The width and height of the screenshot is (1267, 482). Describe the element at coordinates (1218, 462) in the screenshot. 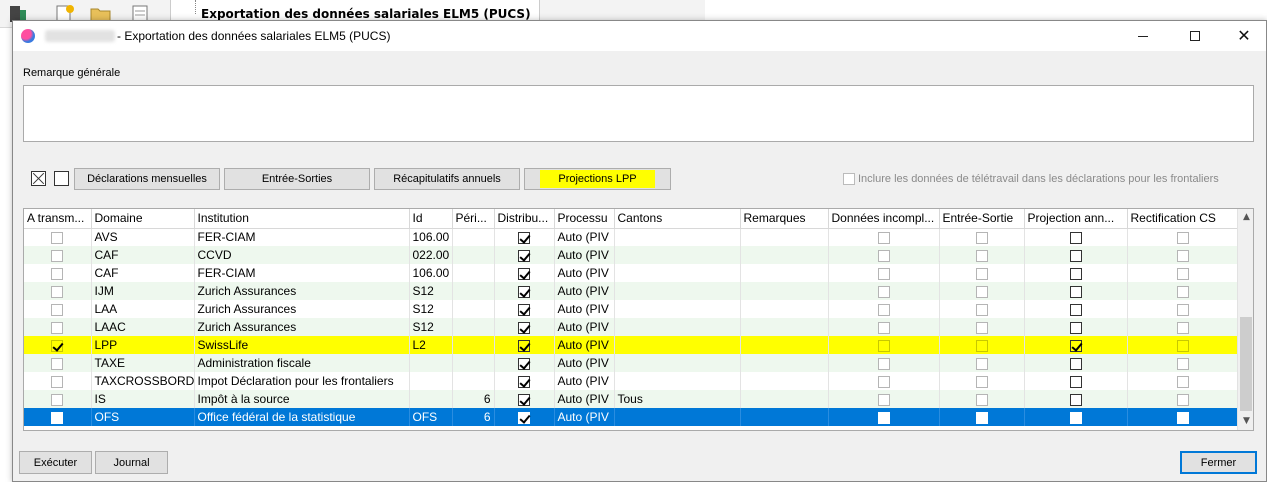

I see `close-button: Fermer` at that location.